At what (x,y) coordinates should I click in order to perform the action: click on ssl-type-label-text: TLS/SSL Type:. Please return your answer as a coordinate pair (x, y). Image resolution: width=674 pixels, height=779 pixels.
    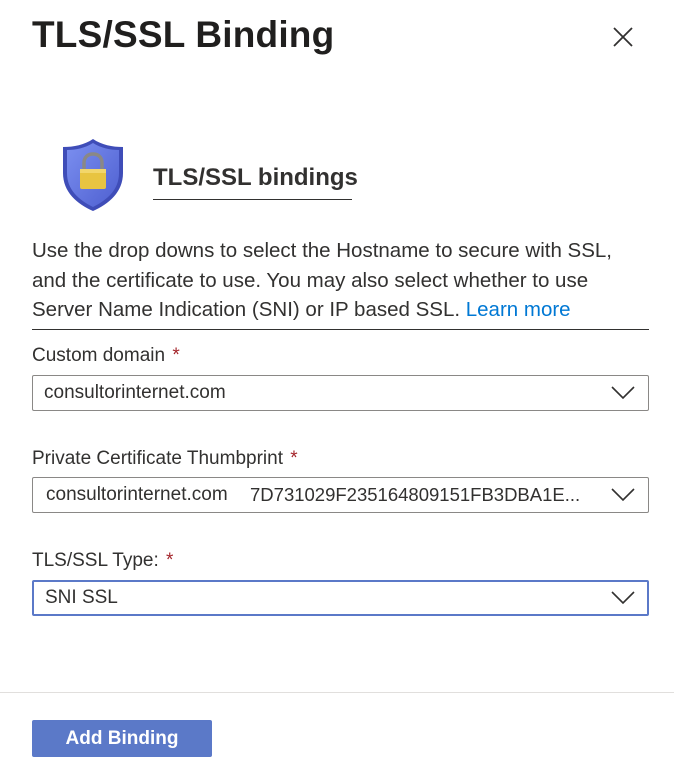
    Looking at the image, I should click on (95, 560).